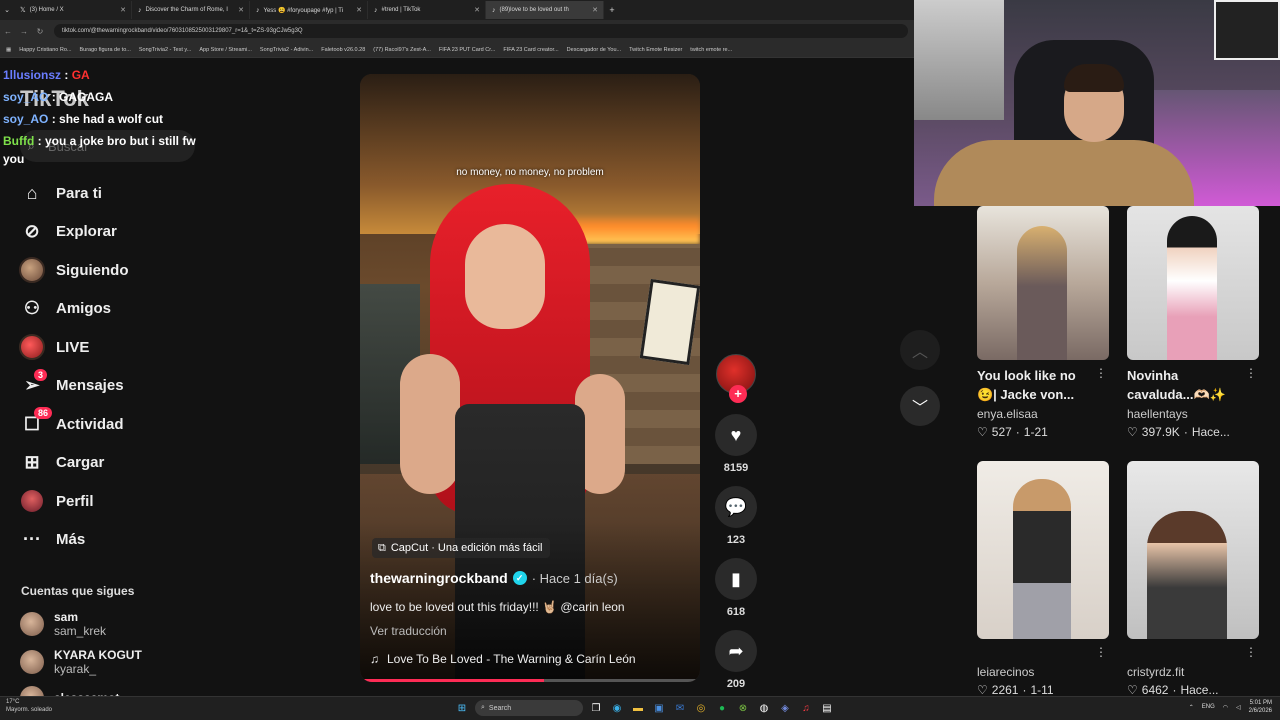 The width and height of the screenshot is (1280, 720). I want to click on card-title: Novinha cavaluda...🫶🏻✨, so click(1187, 385).